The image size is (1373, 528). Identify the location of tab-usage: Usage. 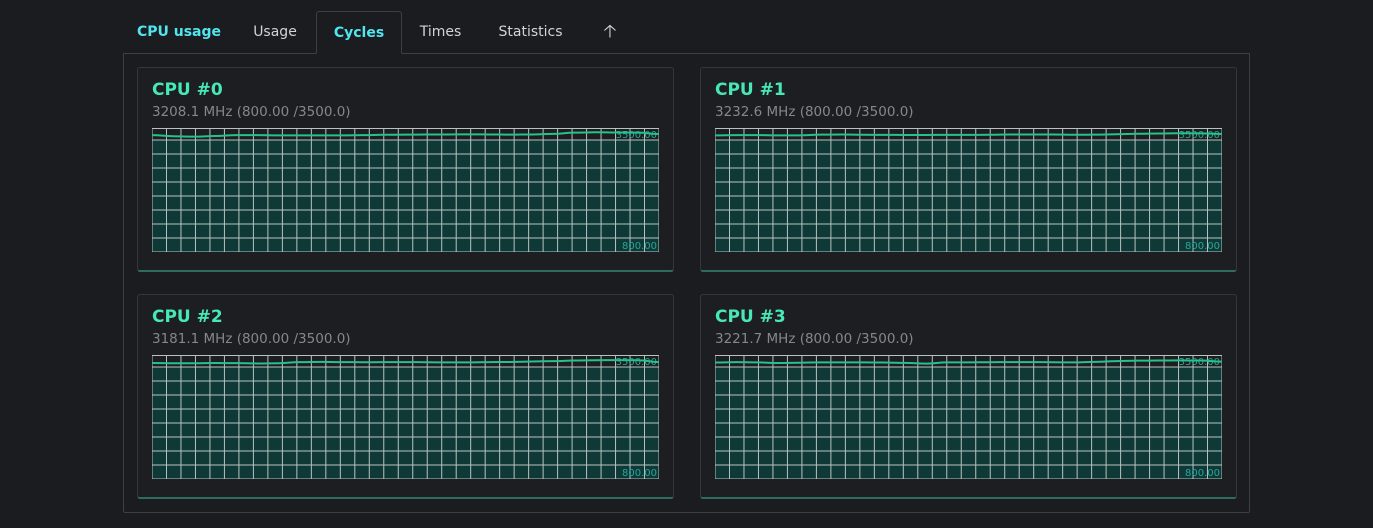
(275, 32).